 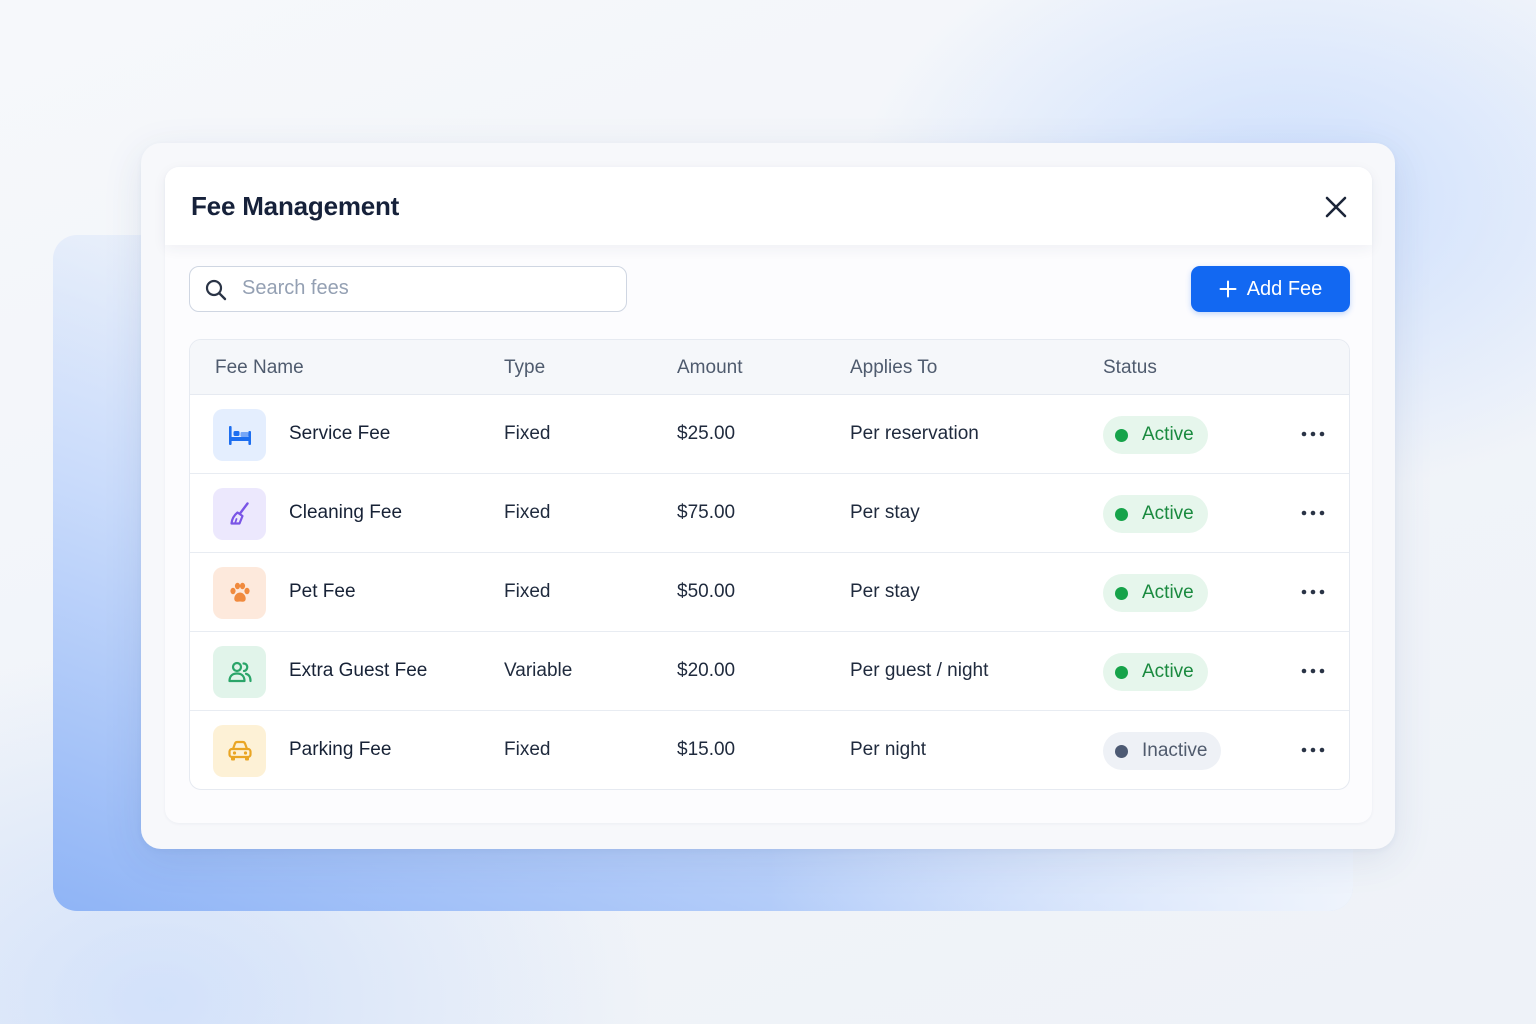 I want to click on bed-icon, so click(x=239, y=435).